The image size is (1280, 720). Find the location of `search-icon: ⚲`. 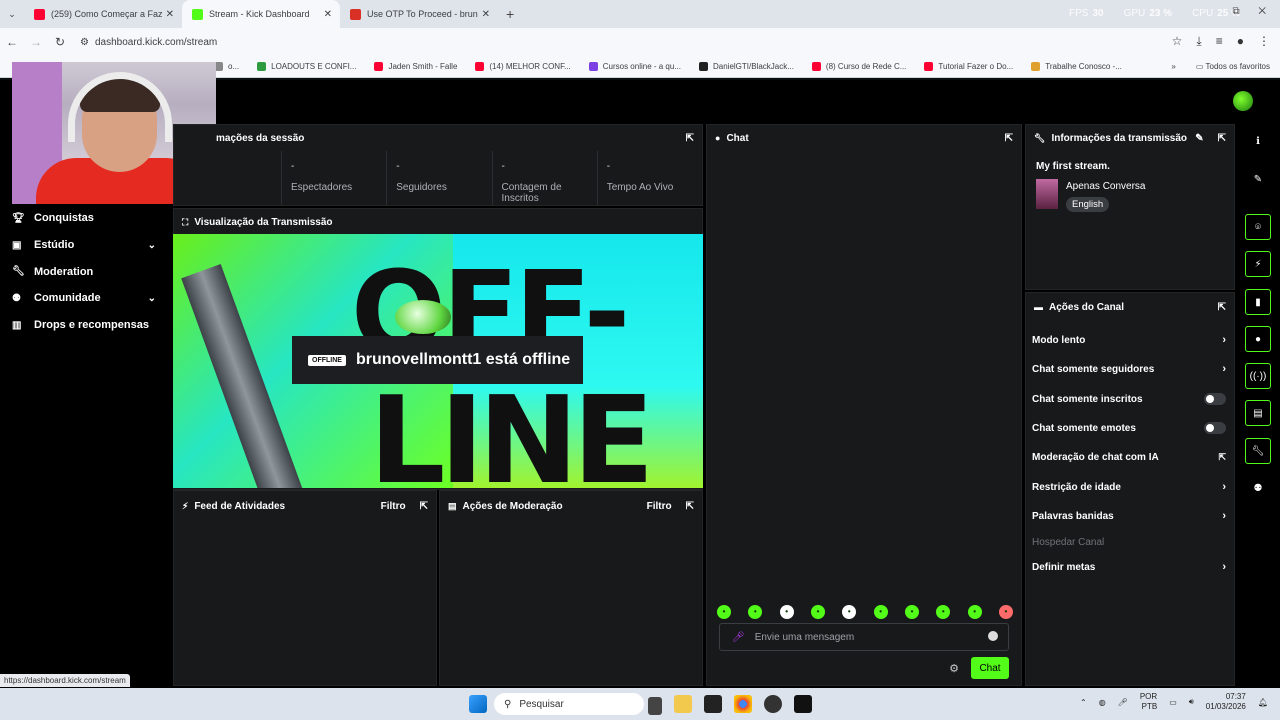

search-icon: ⚲ is located at coordinates (508, 704).